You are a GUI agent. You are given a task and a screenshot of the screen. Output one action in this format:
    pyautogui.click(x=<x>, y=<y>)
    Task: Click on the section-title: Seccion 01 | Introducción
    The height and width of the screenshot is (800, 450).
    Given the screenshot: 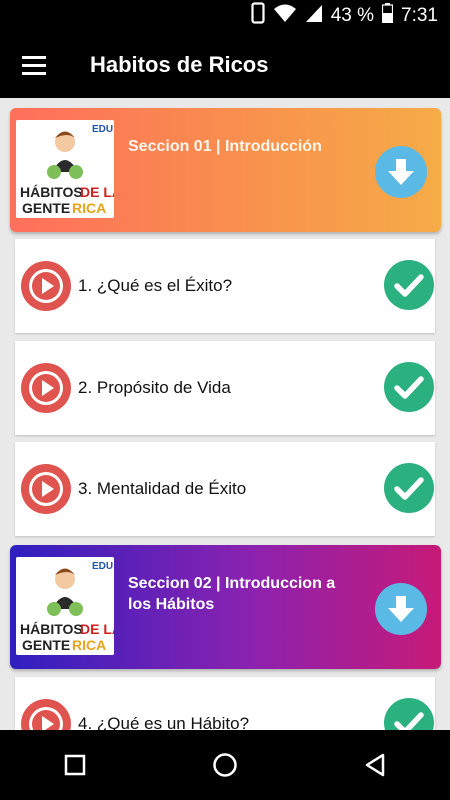 What is the action you would take?
    pyautogui.click(x=225, y=146)
    